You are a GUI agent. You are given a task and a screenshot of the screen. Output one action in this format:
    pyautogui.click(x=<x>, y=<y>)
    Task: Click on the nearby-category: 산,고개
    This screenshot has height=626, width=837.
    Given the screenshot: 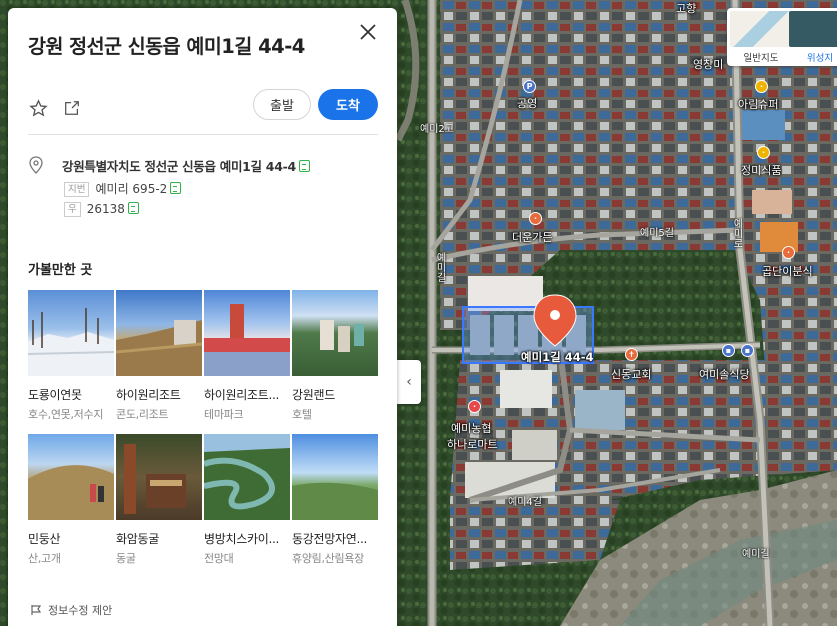 What is the action you would take?
    pyautogui.click(x=44, y=558)
    